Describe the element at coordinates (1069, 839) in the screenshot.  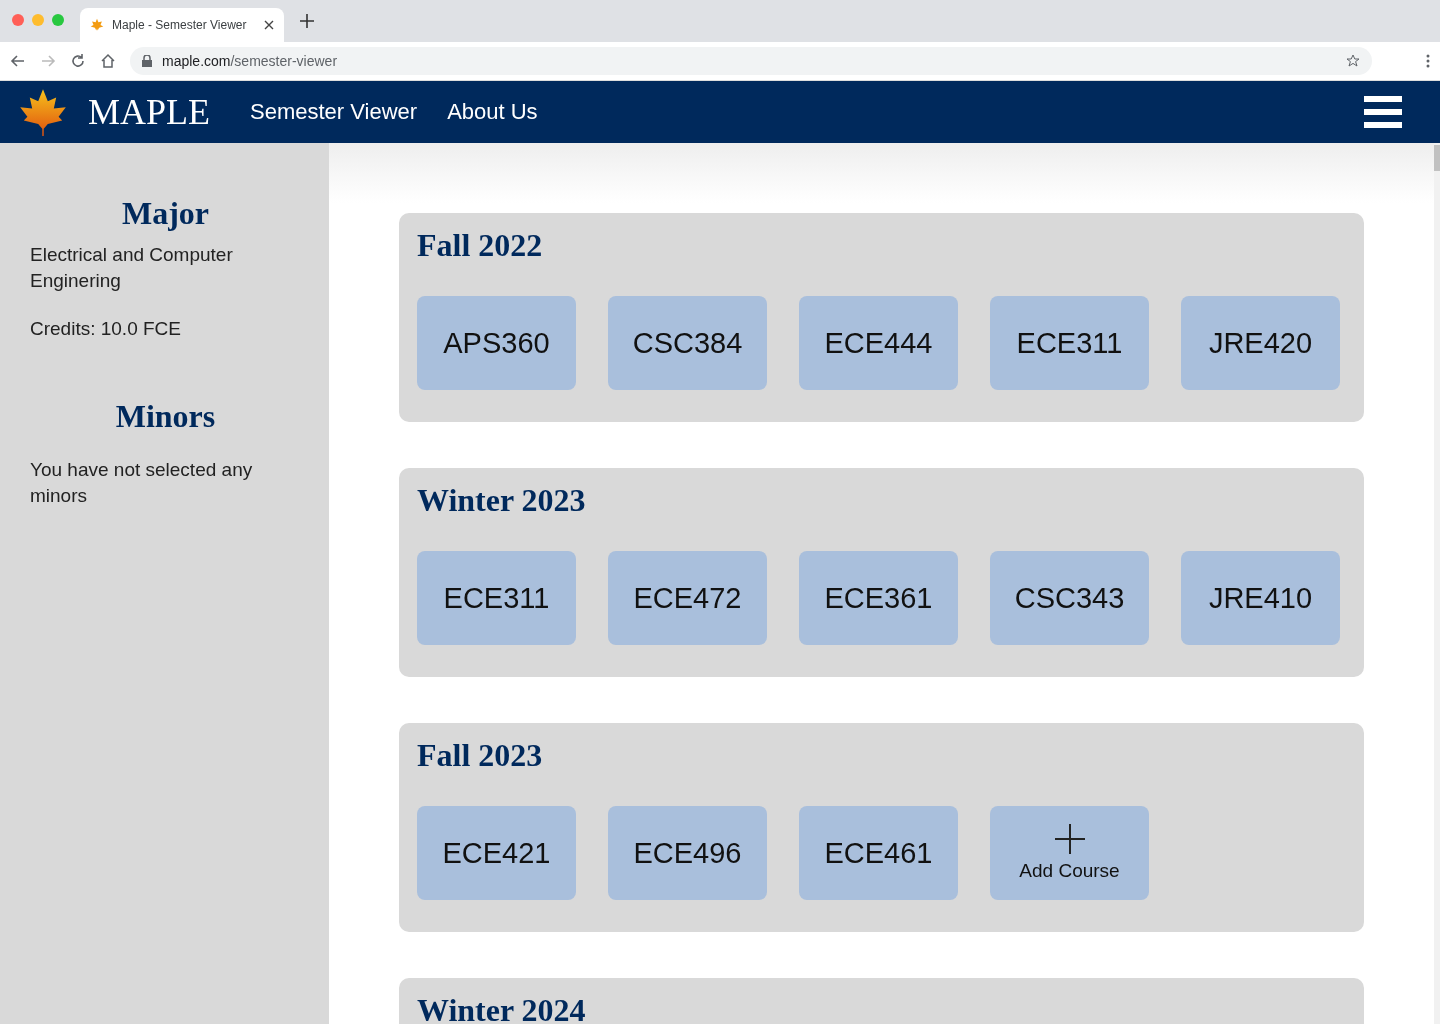
I see `plus-icon` at that location.